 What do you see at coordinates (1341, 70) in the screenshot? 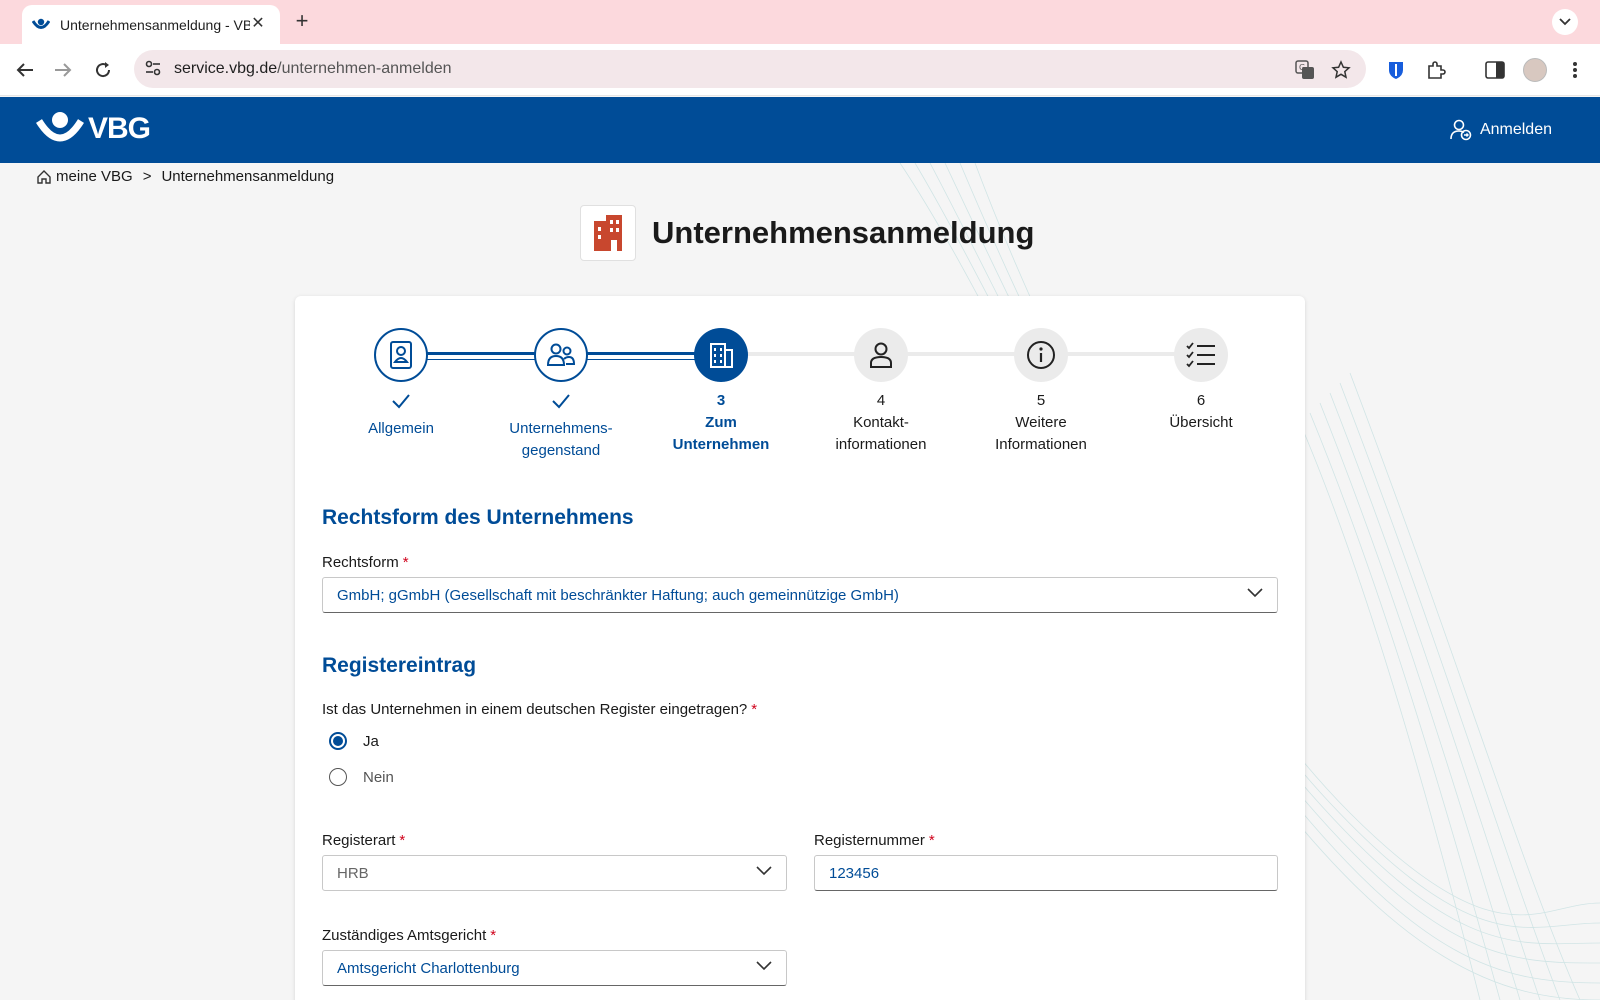
I see `bookmark-star-icon` at bounding box center [1341, 70].